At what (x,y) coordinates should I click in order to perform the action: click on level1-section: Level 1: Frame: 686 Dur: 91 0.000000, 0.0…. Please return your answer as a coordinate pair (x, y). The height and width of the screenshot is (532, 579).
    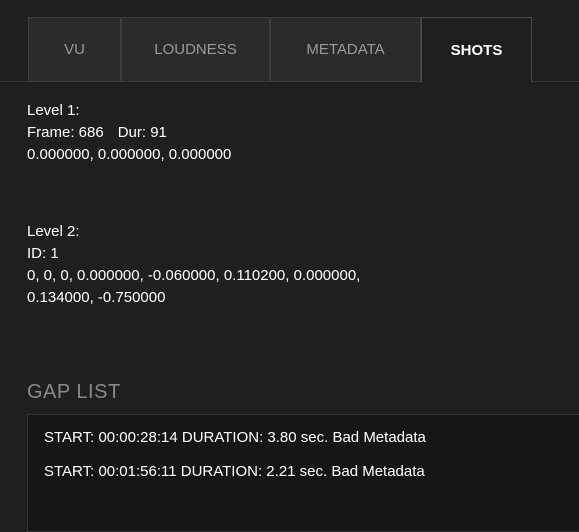
    Looking at the image, I should click on (129, 133).